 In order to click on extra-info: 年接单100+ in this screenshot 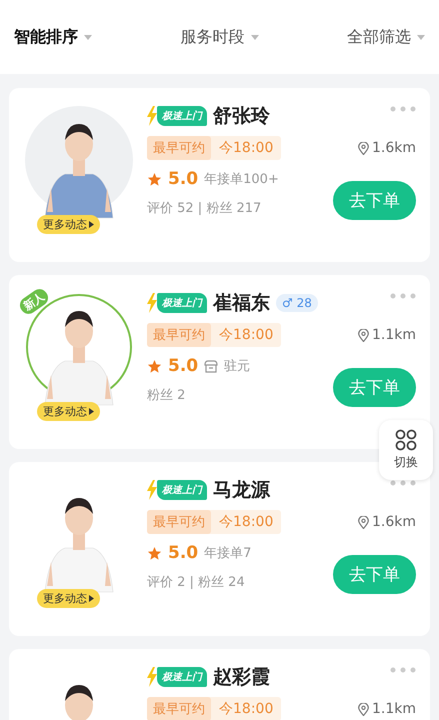, I will do `click(241, 179)`.